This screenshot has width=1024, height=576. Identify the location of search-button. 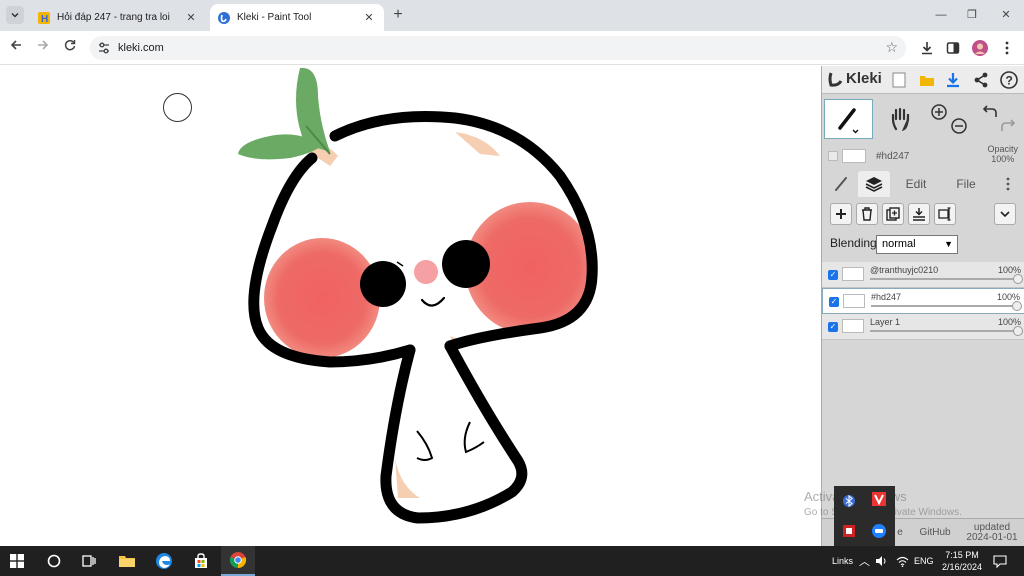
(54, 561).